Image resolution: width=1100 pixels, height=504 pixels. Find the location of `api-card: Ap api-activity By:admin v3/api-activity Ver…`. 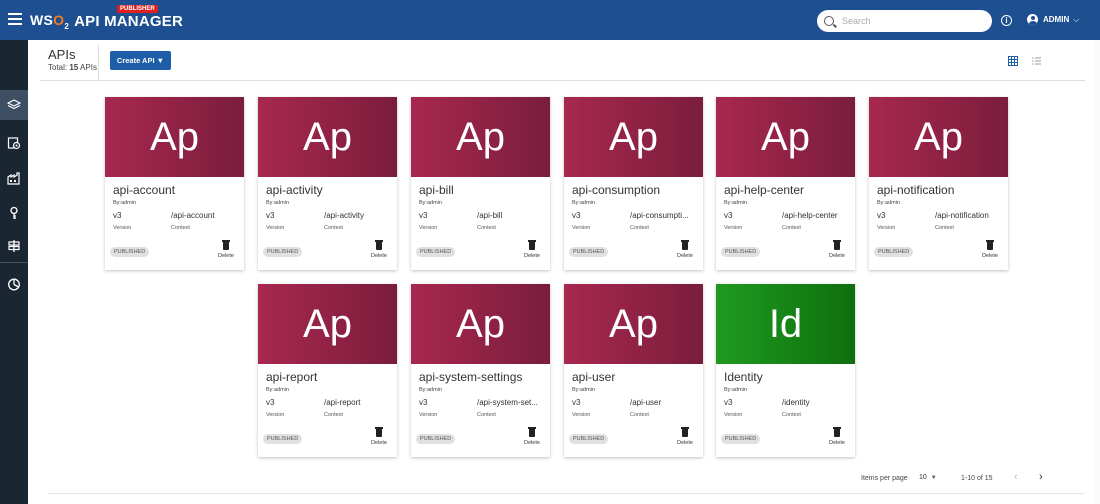

api-card: Ap api-activity By:admin v3/api-activity Ver… is located at coordinates (327, 183).